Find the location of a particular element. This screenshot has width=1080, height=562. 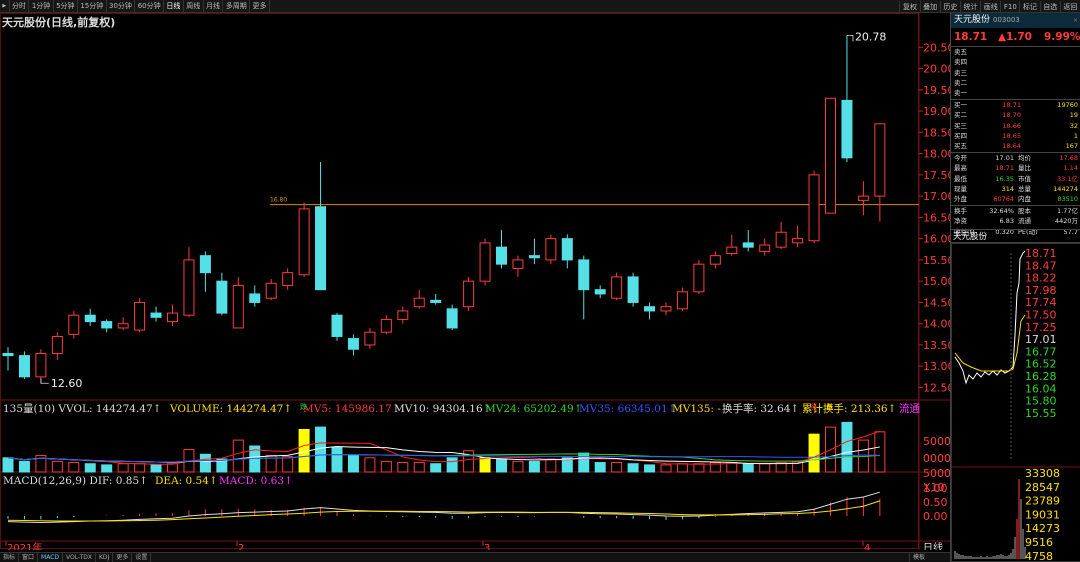

toolbar-button: 统计 is located at coordinates (969, 6).